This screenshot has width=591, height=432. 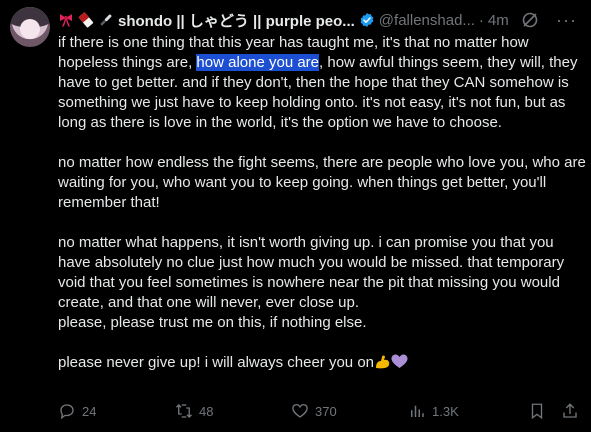 What do you see at coordinates (106, 20) in the screenshot?
I see `knife-icon` at bounding box center [106, 20].